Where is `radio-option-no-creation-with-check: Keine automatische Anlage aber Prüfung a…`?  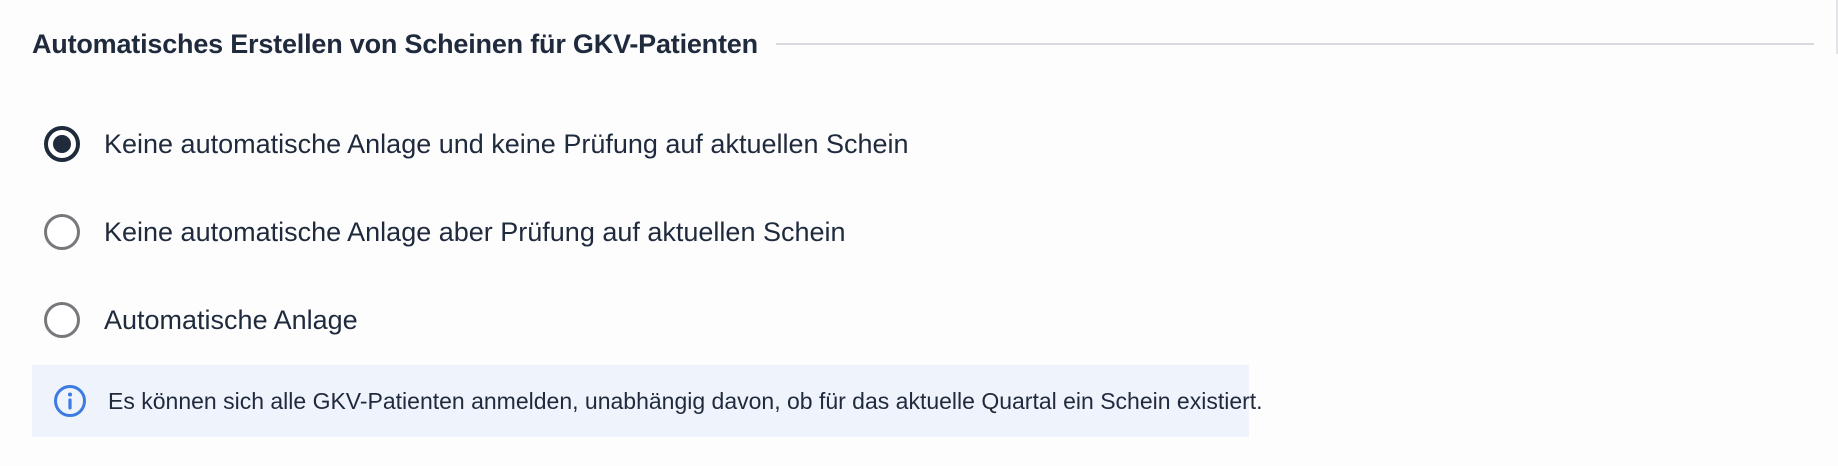
radio-option-no-creation-with-check: Keine automatische Anlage aber Prüfung a… is located at coordinates (644, 232).